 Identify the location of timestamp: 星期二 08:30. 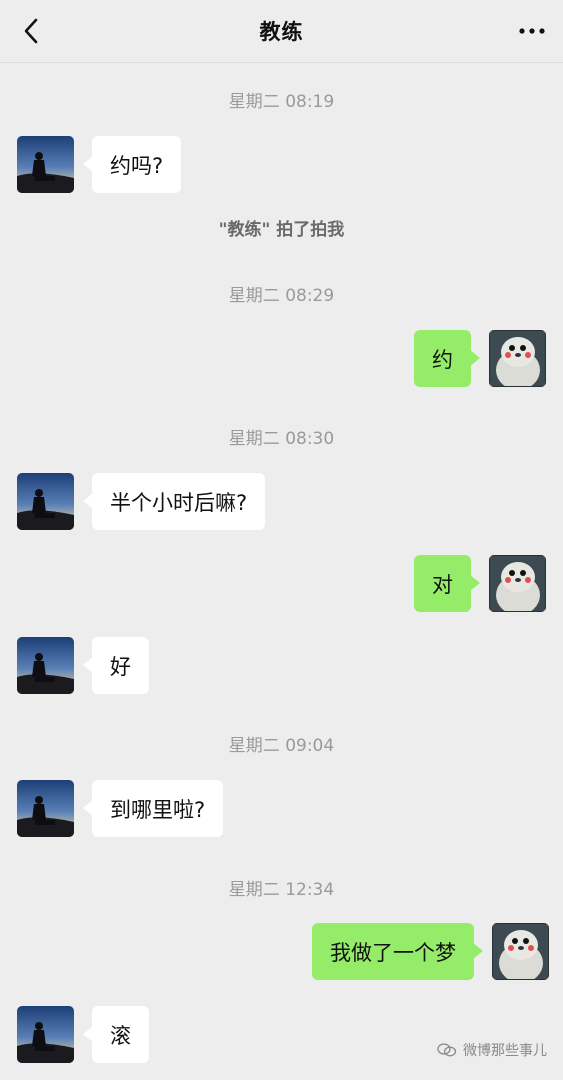
(281, 439).